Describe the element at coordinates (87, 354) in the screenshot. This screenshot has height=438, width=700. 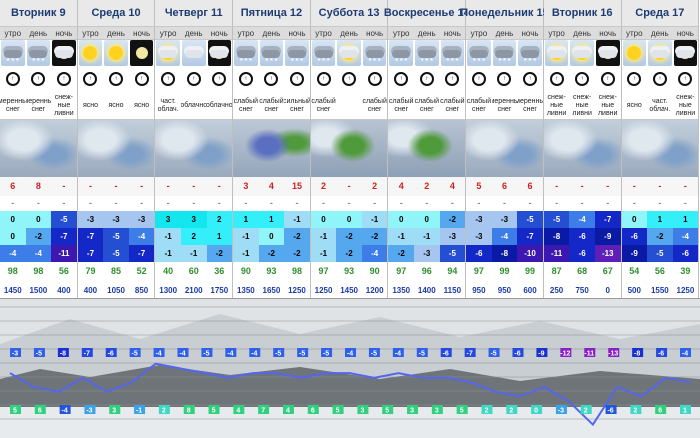
I see `svg-text: -7` at that location.